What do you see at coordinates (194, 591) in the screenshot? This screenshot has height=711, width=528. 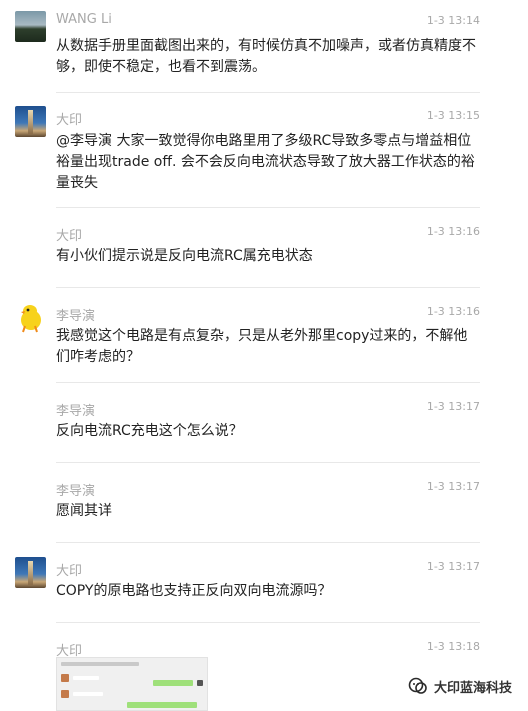 I see `message-text: COPY的原电路也支持正反向双向电流源吗？` at bounding box center [194, 591].